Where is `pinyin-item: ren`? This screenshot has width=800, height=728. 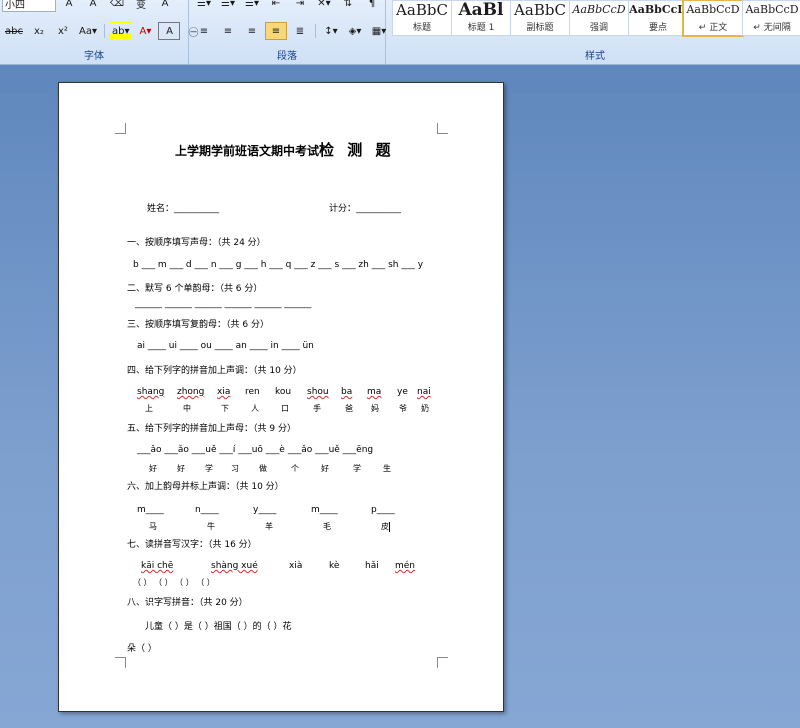
pinyin-item: ren is located at coordinates (252, 392).